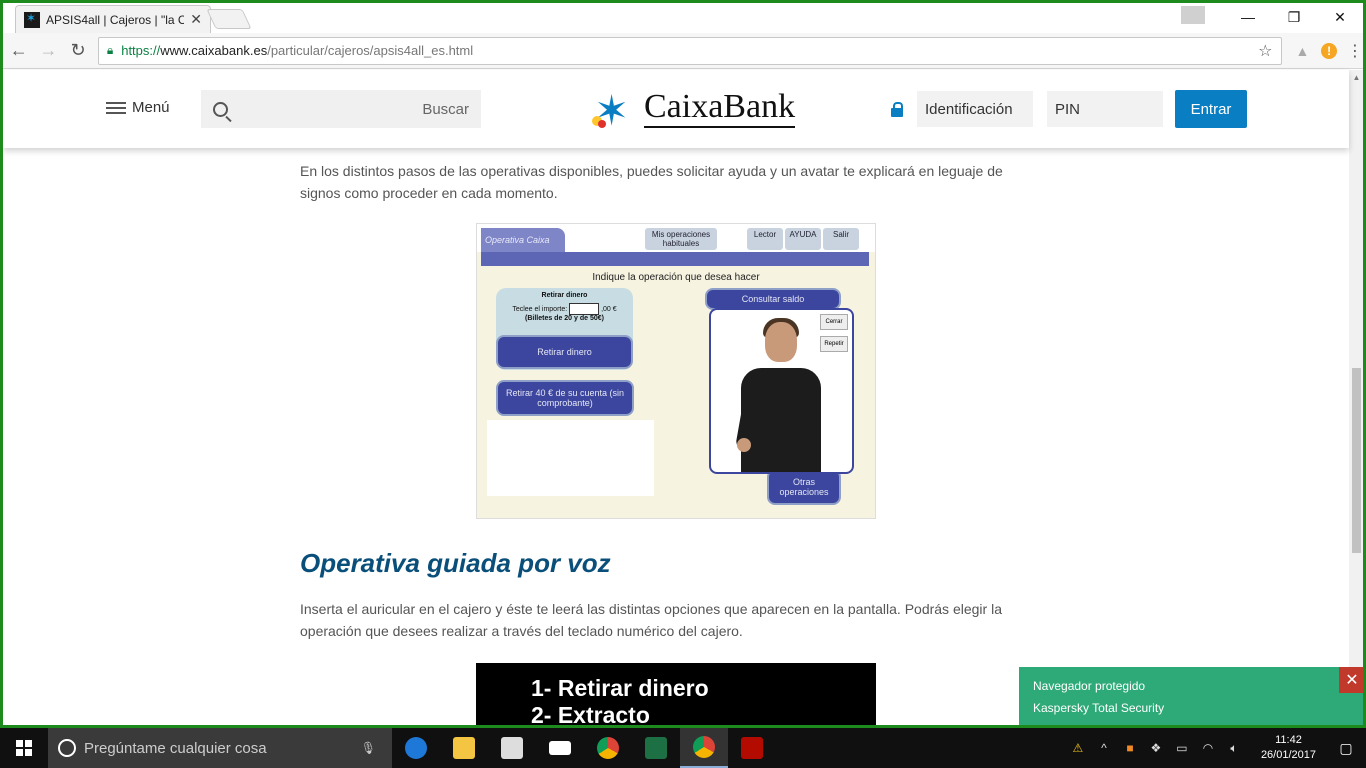 The image size is (1366, 768). What do you see at coordinates (1340, 17) in the screenshot?
I see `close-window-button: ✕` at bounding box center [1340, 17].